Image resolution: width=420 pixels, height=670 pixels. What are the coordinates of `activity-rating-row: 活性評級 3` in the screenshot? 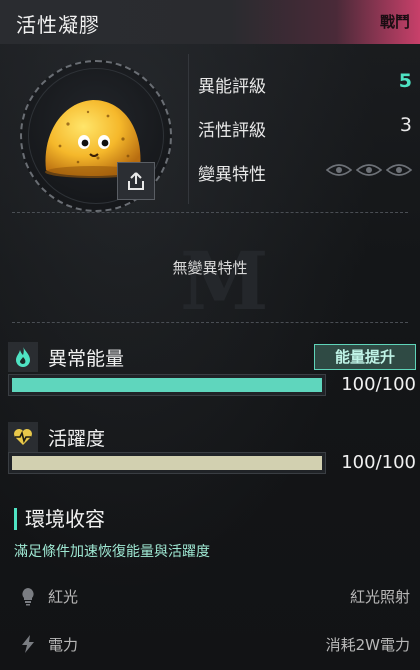 It's located at (305, 127).